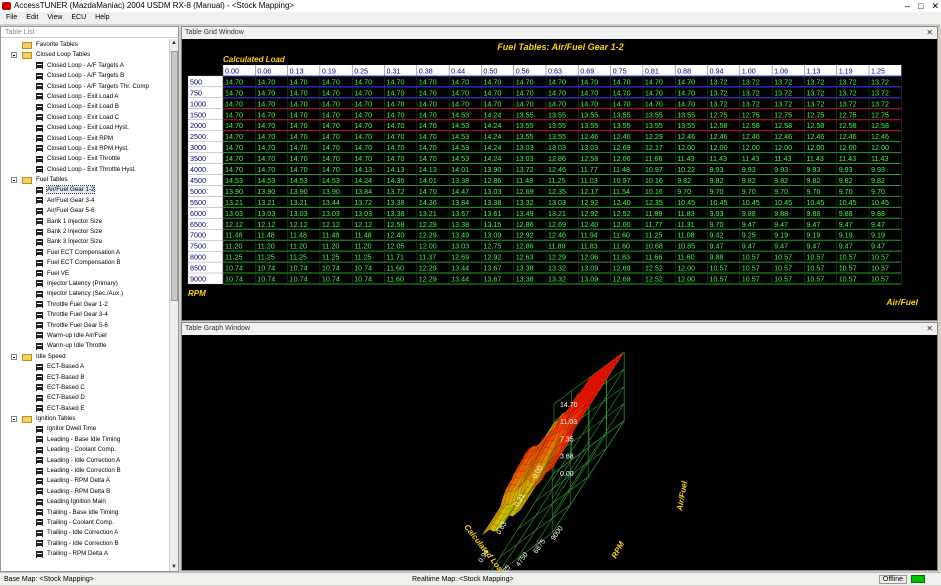  Describe the element at coordinates (298, 246) in the screenshot. I see `grid-cell: 11.20` at that location.